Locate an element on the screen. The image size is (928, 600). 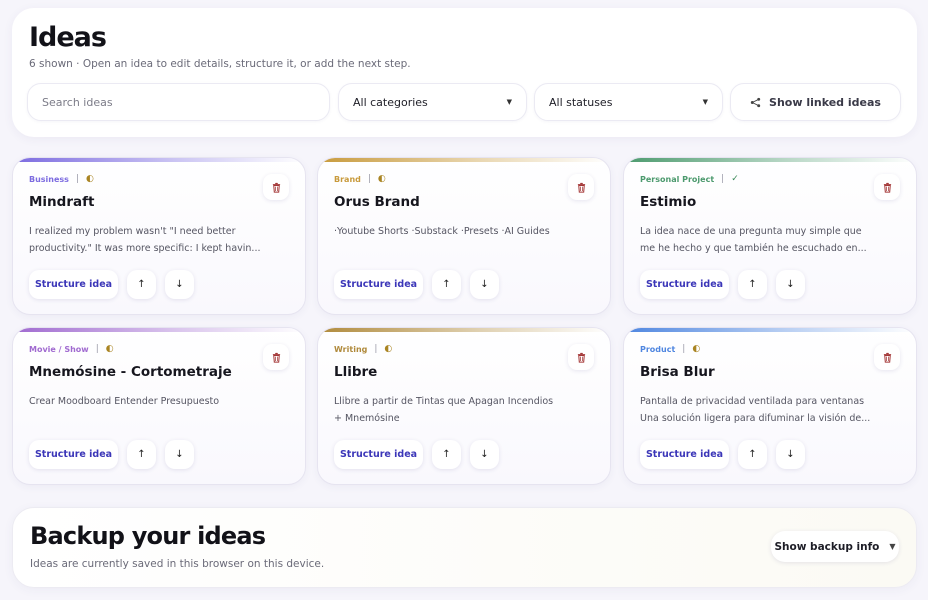
idea-meta: Movie / Show | ◐ is located at coordinates (71, 349).